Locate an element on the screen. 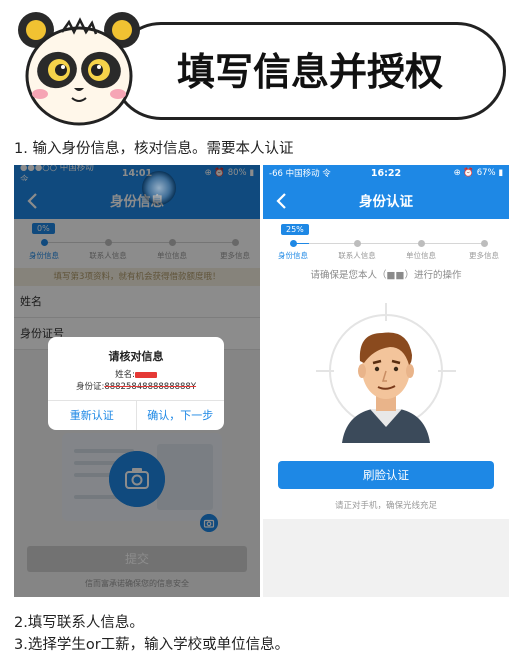 This screenshot has width=521, height=655. page-title: 填写信息并授权 is located at coordinates (309, 72).